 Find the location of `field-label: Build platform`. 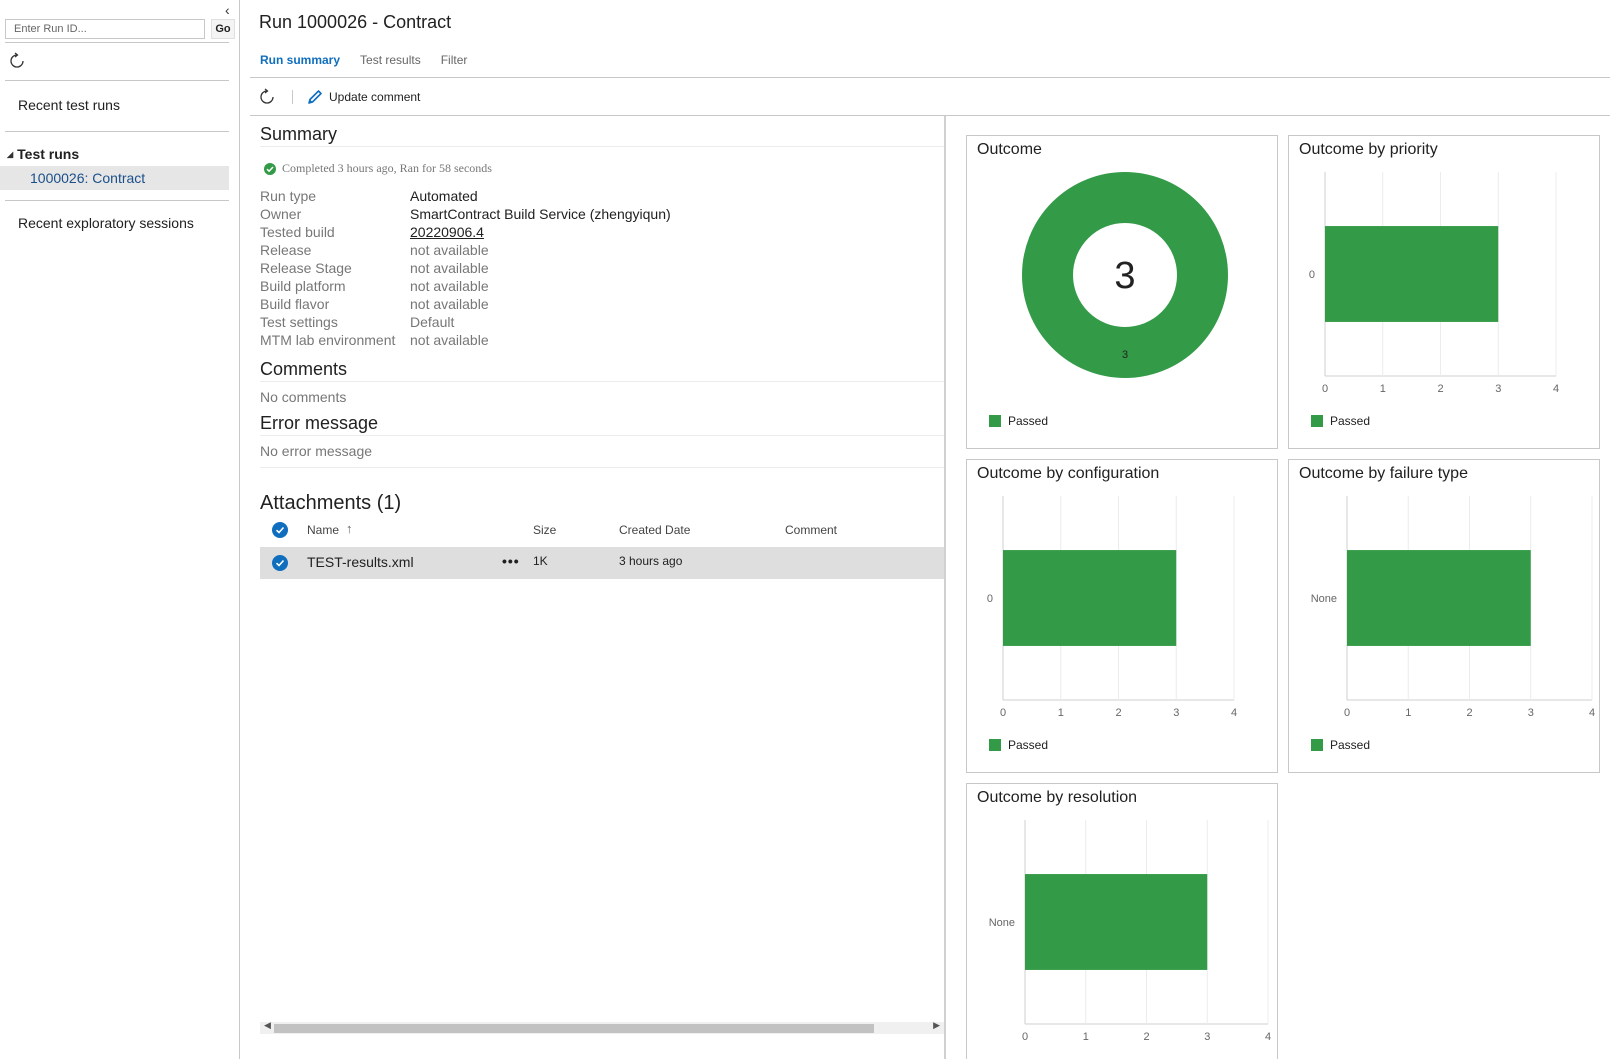

field-label: Build platform is located at coordinates (303, 286).